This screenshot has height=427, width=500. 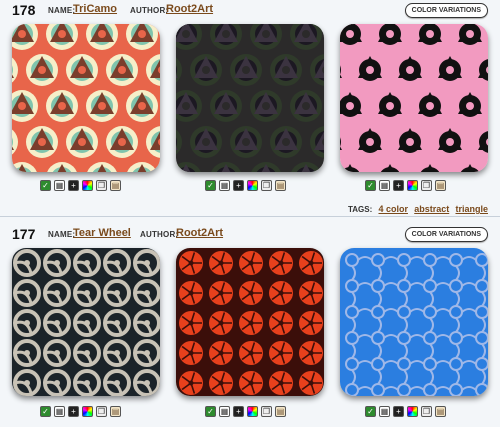 I want to click on tag-link: triangle, so click(x=471, y=209).